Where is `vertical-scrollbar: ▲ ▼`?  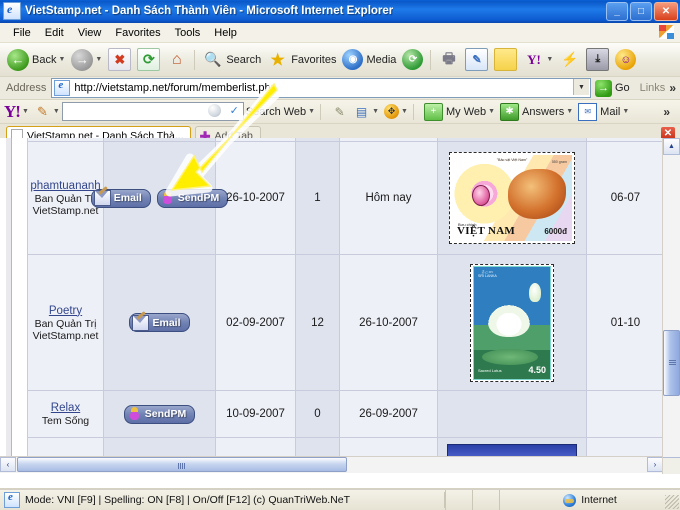
vertical-scrollbar: ▲ ▼ is located at coordinates (671, 306).